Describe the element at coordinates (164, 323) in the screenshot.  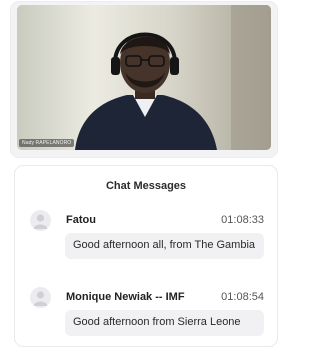
I see `message-bubble: Good afternoon from Sierra Leone` at that location.